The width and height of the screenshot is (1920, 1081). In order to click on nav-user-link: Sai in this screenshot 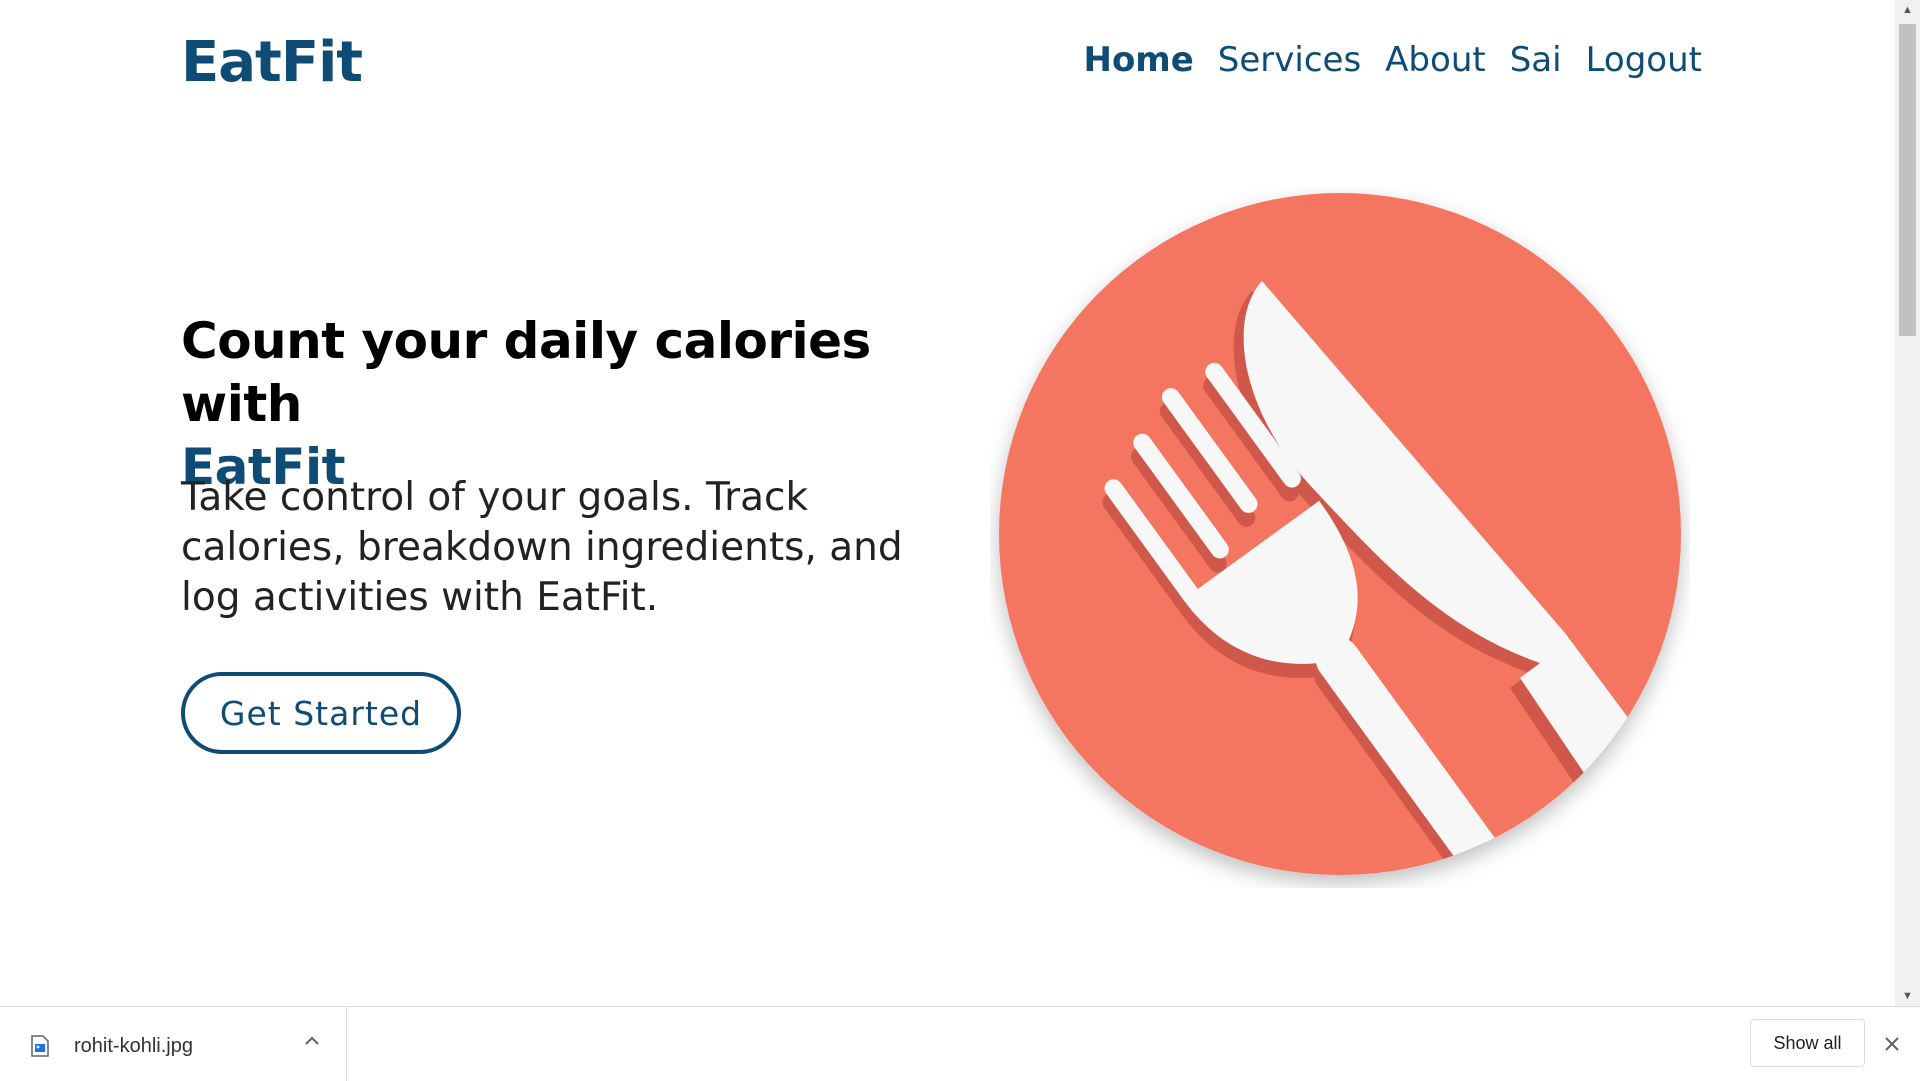, I will do `click(1536, 60)`.